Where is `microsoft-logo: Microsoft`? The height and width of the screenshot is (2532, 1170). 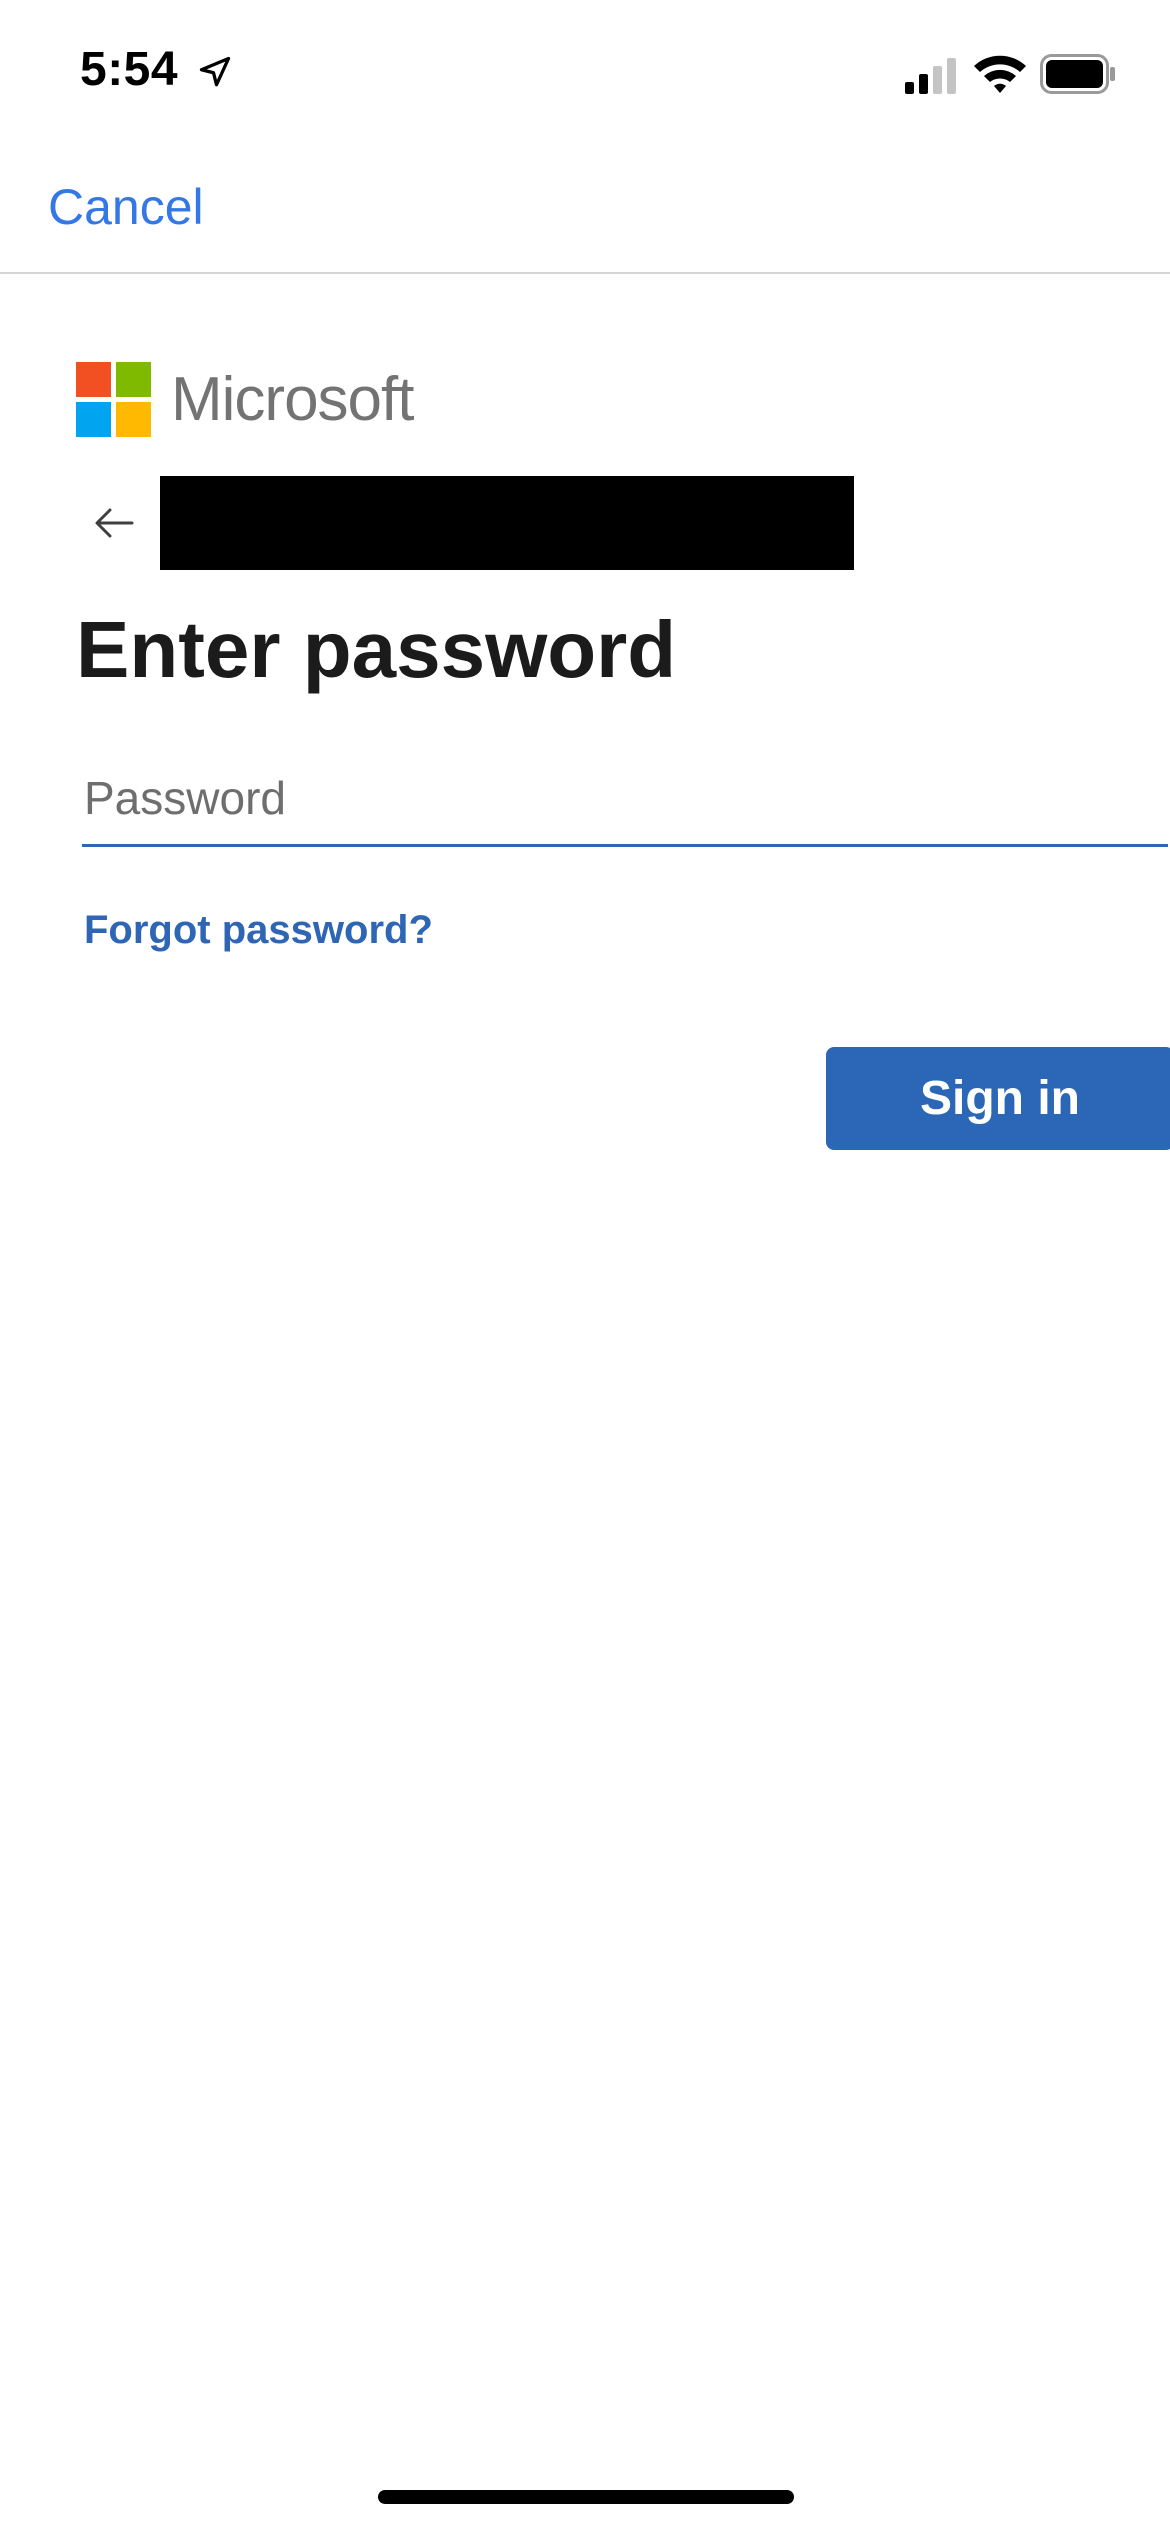 microsoft-logo: Microsoft is located at coordinates (245, 399).